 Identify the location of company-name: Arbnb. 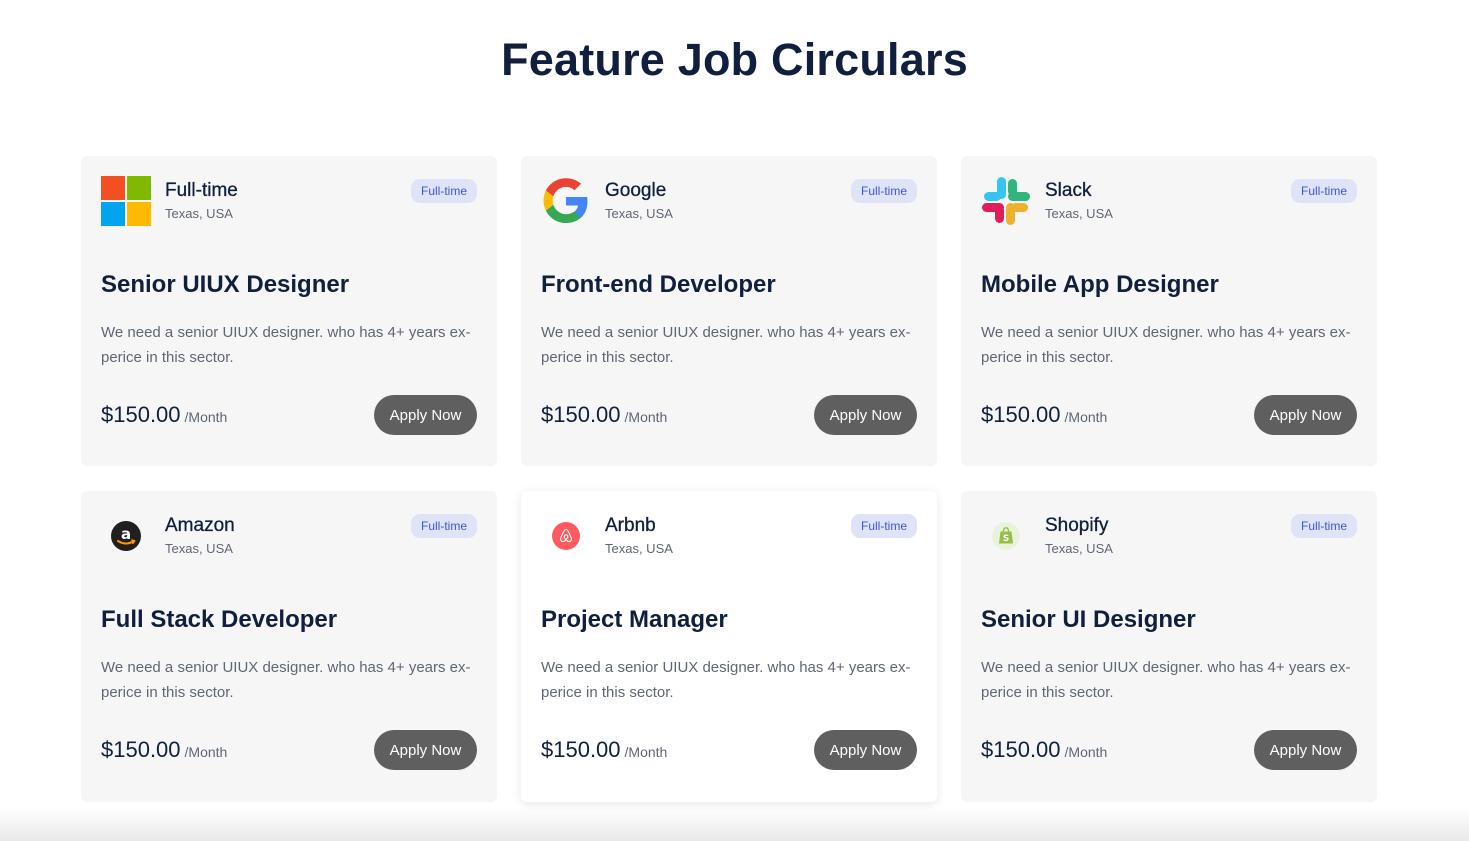
(630, 525).